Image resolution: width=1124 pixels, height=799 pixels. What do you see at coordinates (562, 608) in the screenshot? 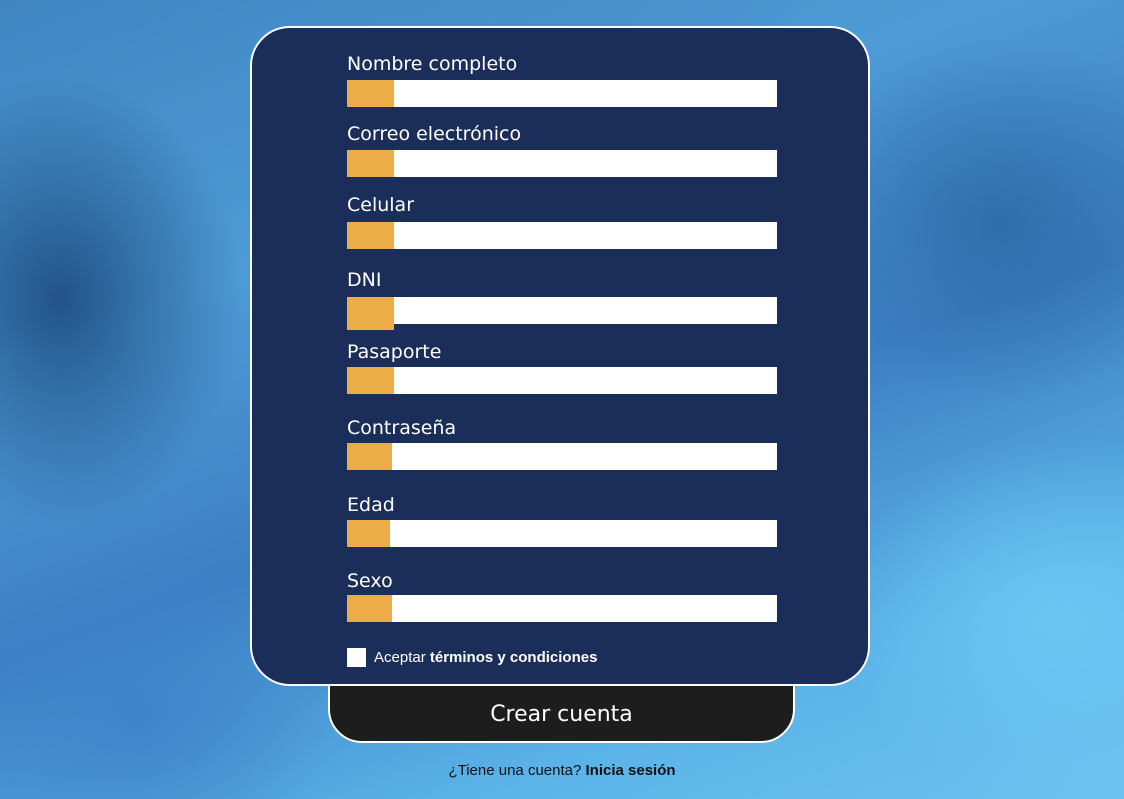
I see `sex-input` at bounding box center [562, 608].